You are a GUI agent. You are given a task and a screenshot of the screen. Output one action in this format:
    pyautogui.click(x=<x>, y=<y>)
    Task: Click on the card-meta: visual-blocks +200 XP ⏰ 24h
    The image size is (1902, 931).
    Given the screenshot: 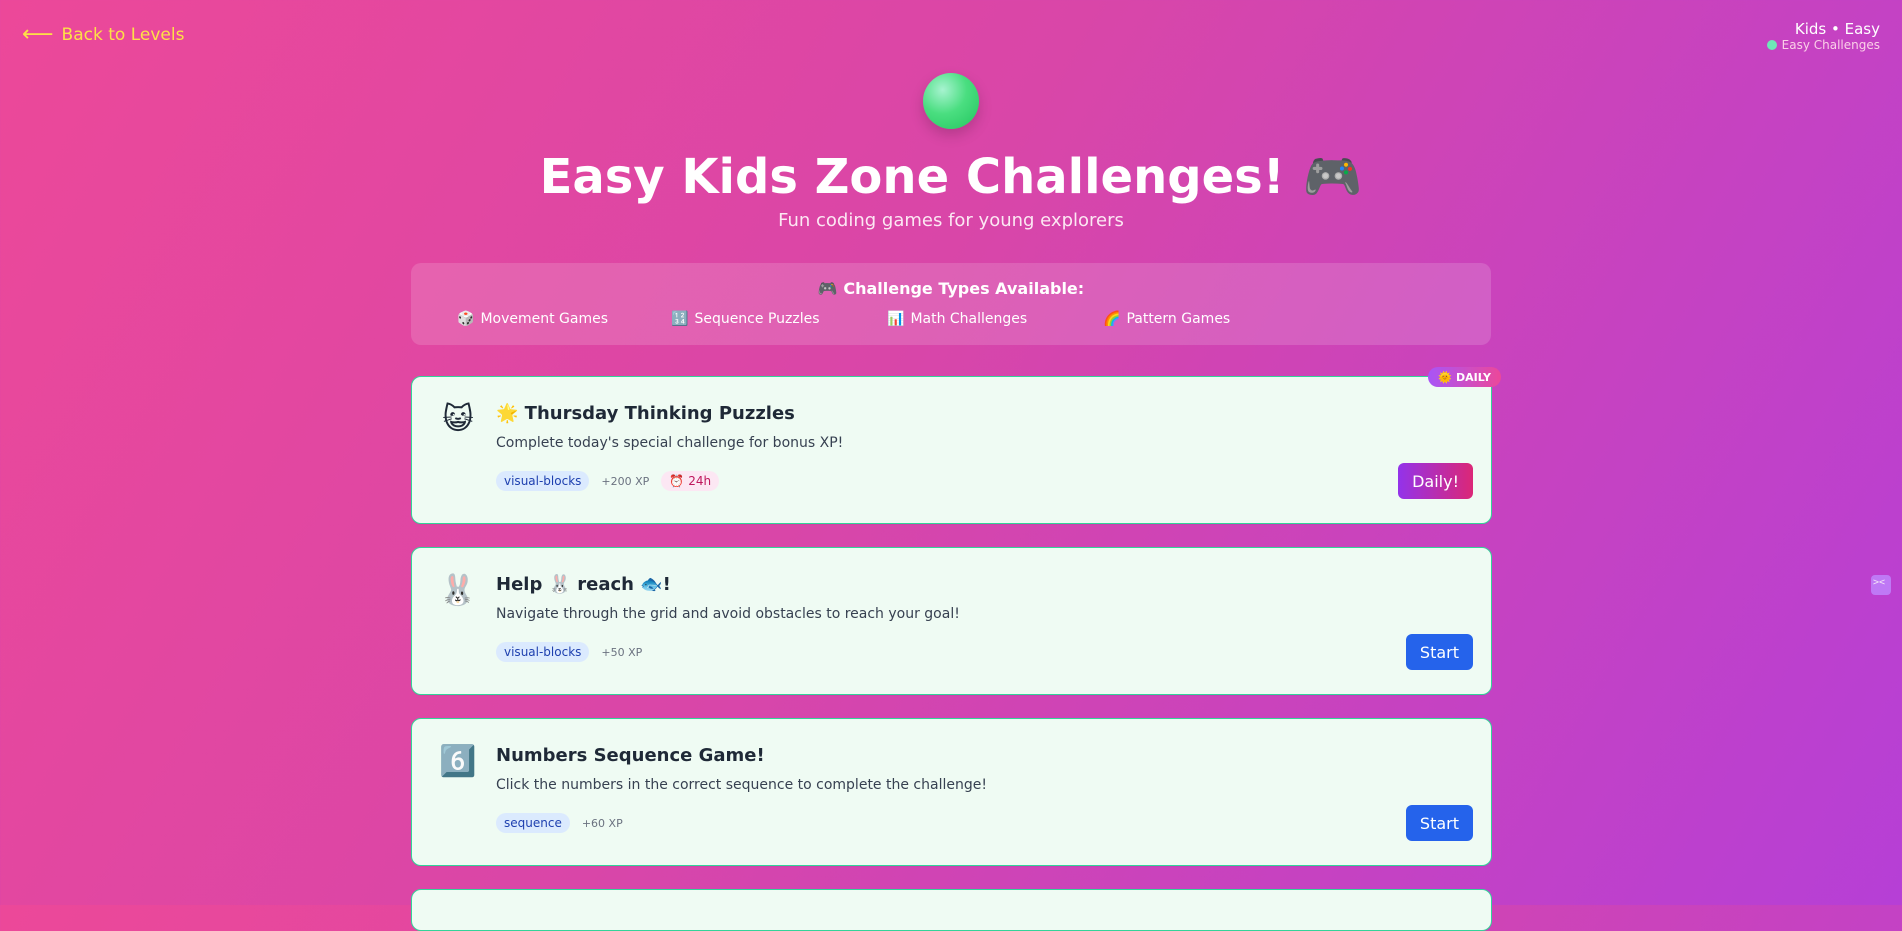 What is the action you would take?
    pyautogui.click(x=608, y=481)
    